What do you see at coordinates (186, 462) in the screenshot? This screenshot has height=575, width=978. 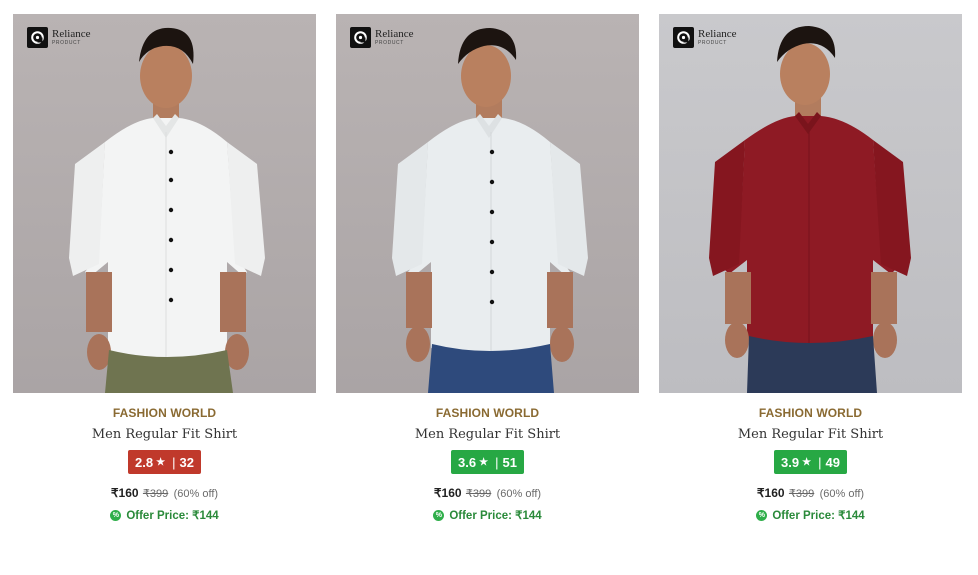 I see `rating-count: 32` at bounding box center [186, 462].